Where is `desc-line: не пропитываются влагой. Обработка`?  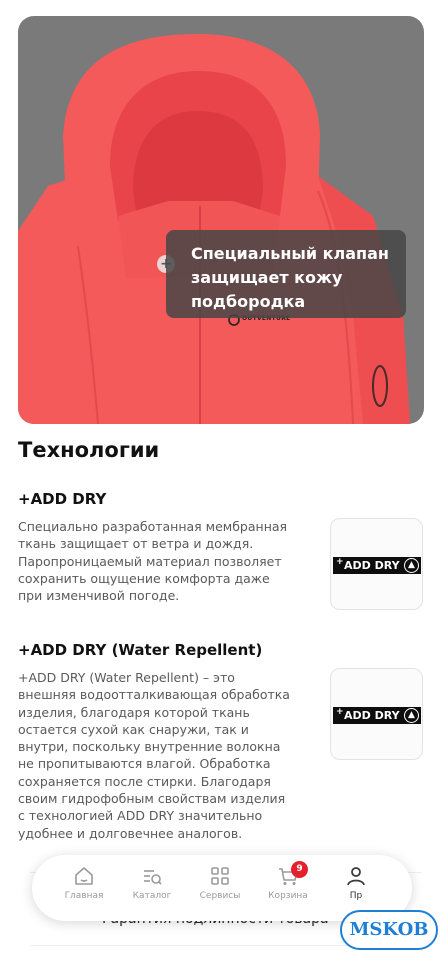 desc-line: не пропитываются влагой. Обработка is located at coordinates (144, 764).